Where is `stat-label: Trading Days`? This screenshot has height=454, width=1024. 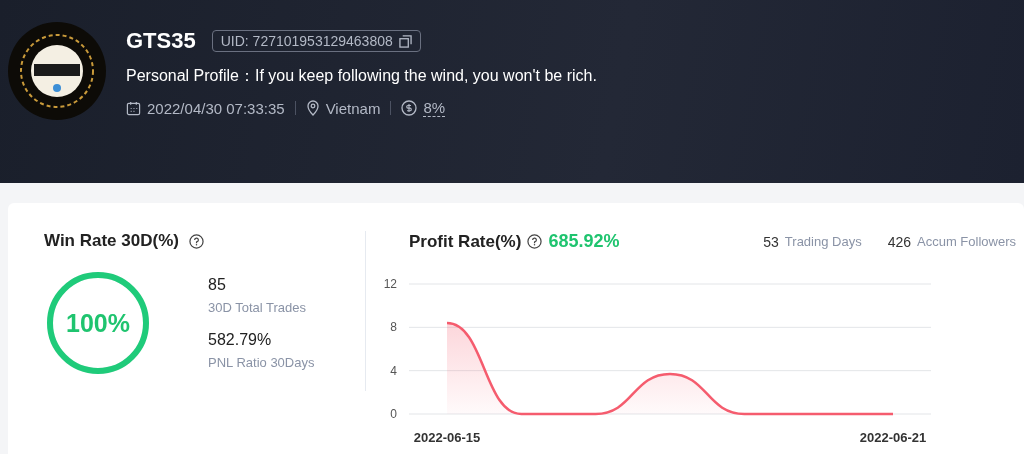
stat-label: Trading Days is located at coordinates (823, 241).